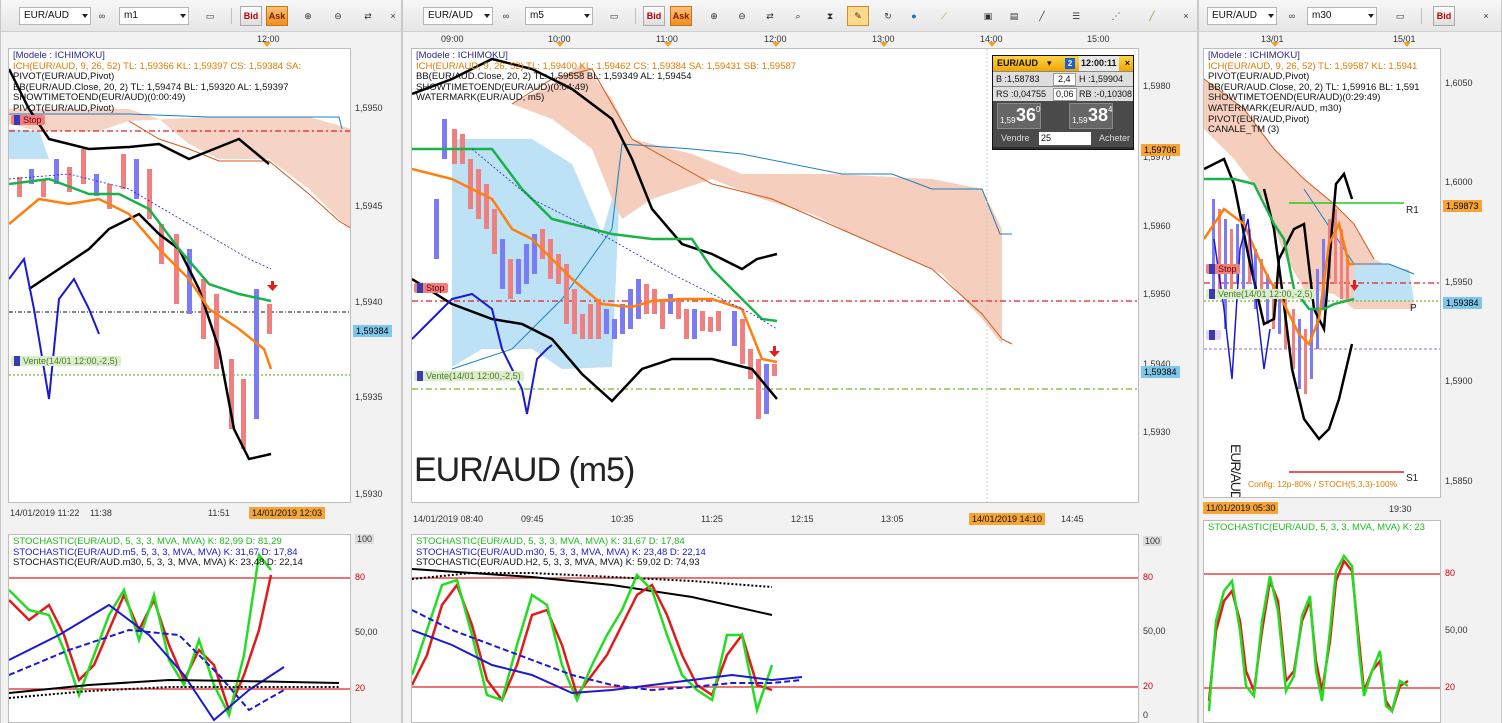 The height and width of the screenshot is (723, 1502). I want to click on quantity-select: 25, so click(1065, 138).